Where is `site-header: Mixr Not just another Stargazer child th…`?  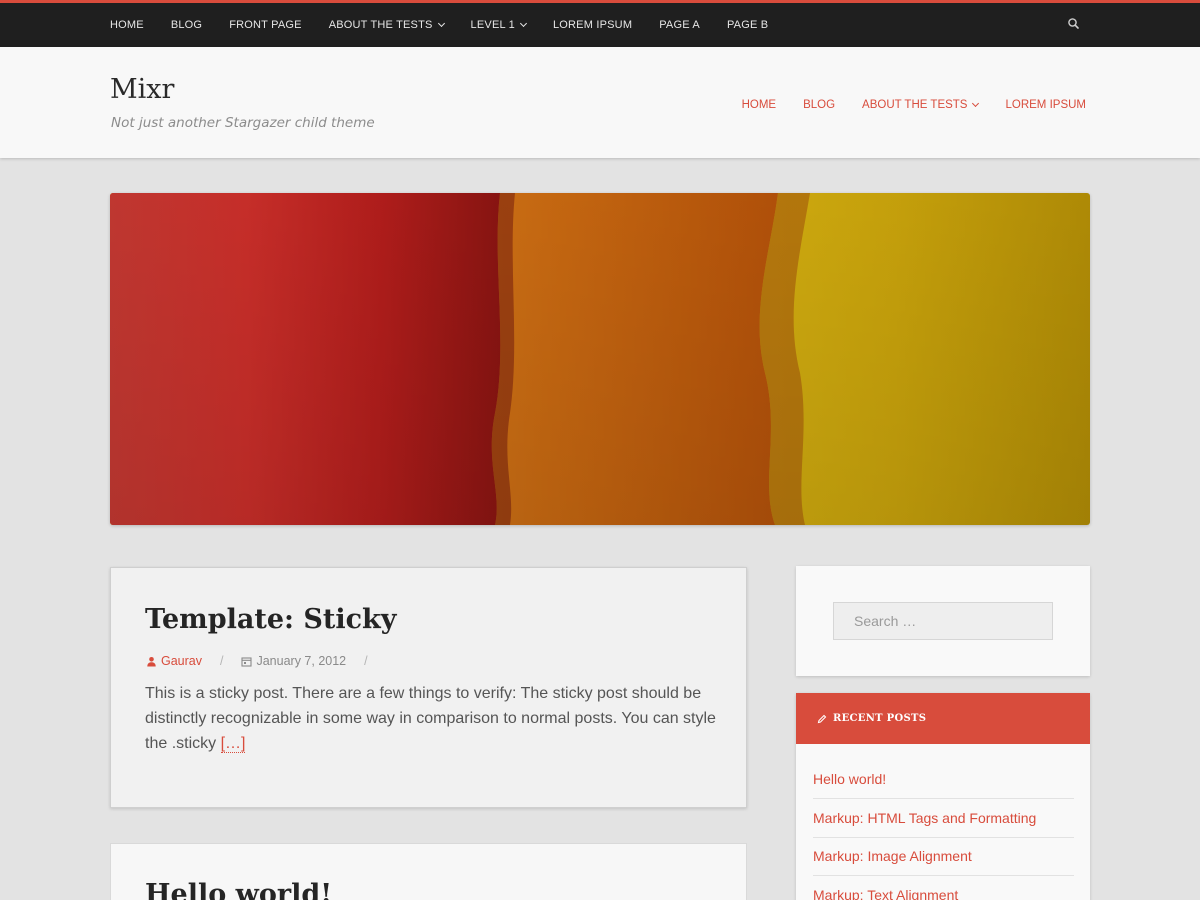
site-header: Mixr Not just another Stargazer child th… is located at coordinates (600, 102).